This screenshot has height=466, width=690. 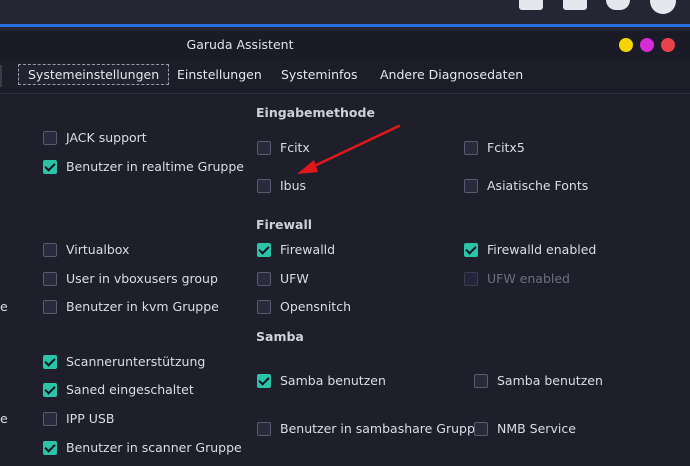 I want to click on arrow-shaft, so click(x=354, y=147).